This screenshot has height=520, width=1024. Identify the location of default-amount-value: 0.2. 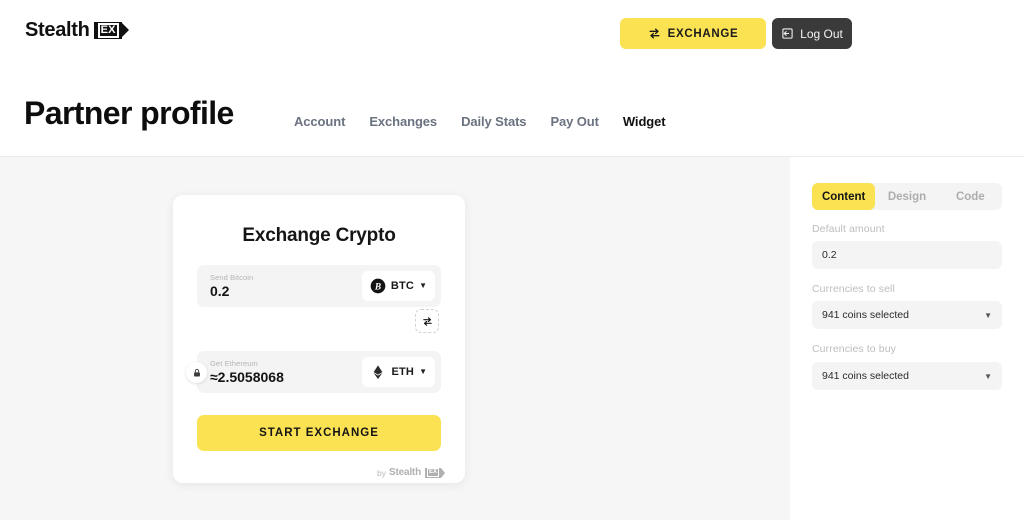
(829, 255).